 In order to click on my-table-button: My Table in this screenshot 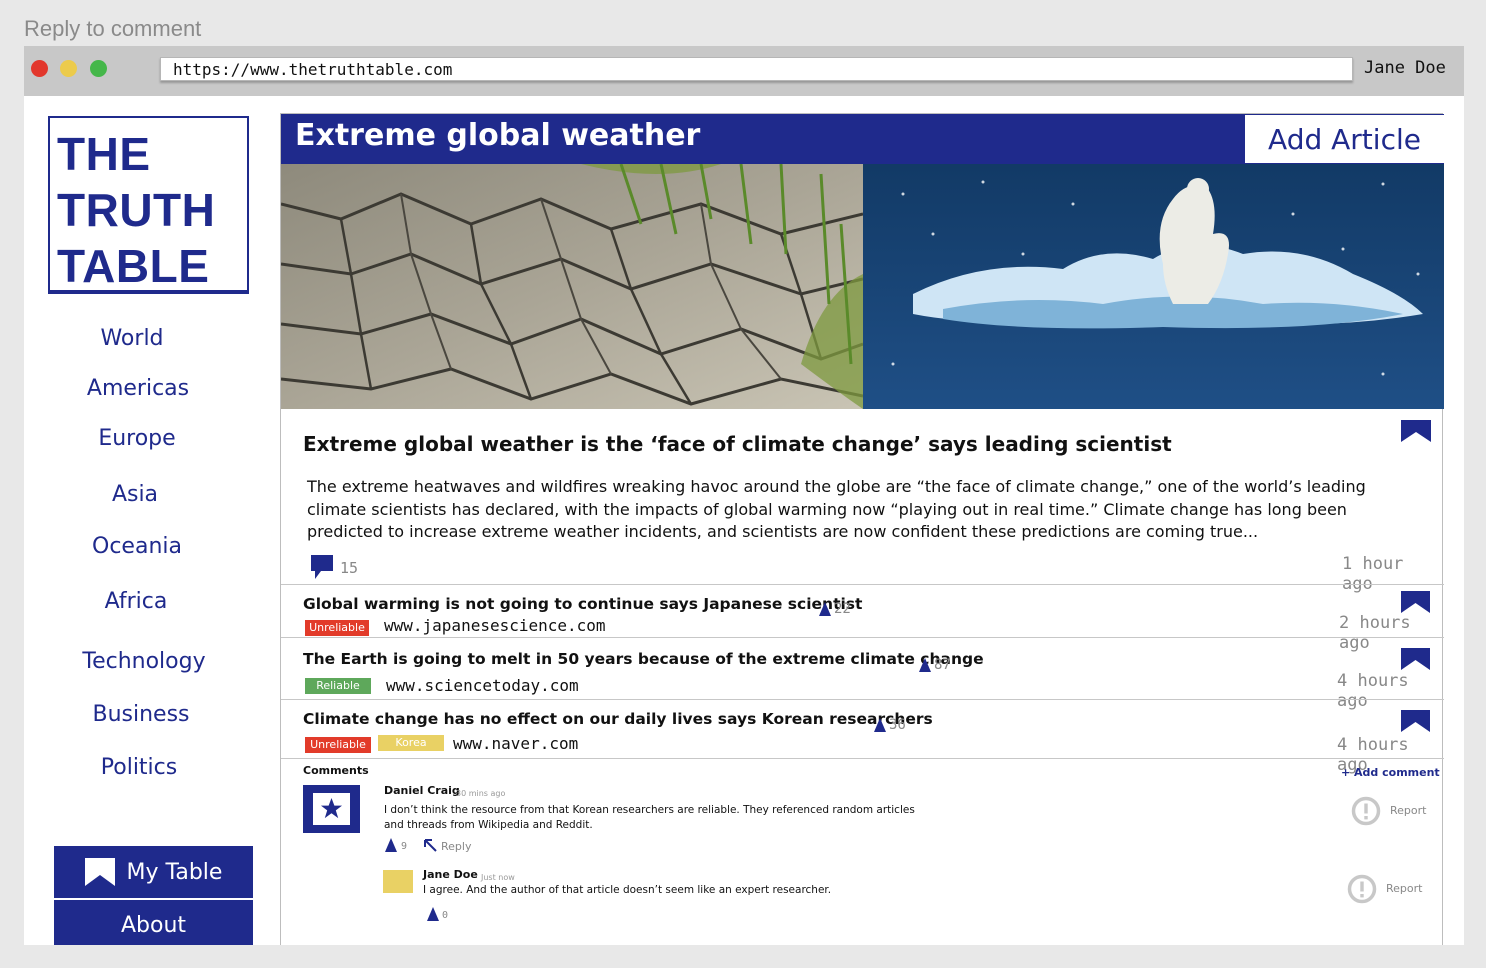, I will do `click(153, 872)`.